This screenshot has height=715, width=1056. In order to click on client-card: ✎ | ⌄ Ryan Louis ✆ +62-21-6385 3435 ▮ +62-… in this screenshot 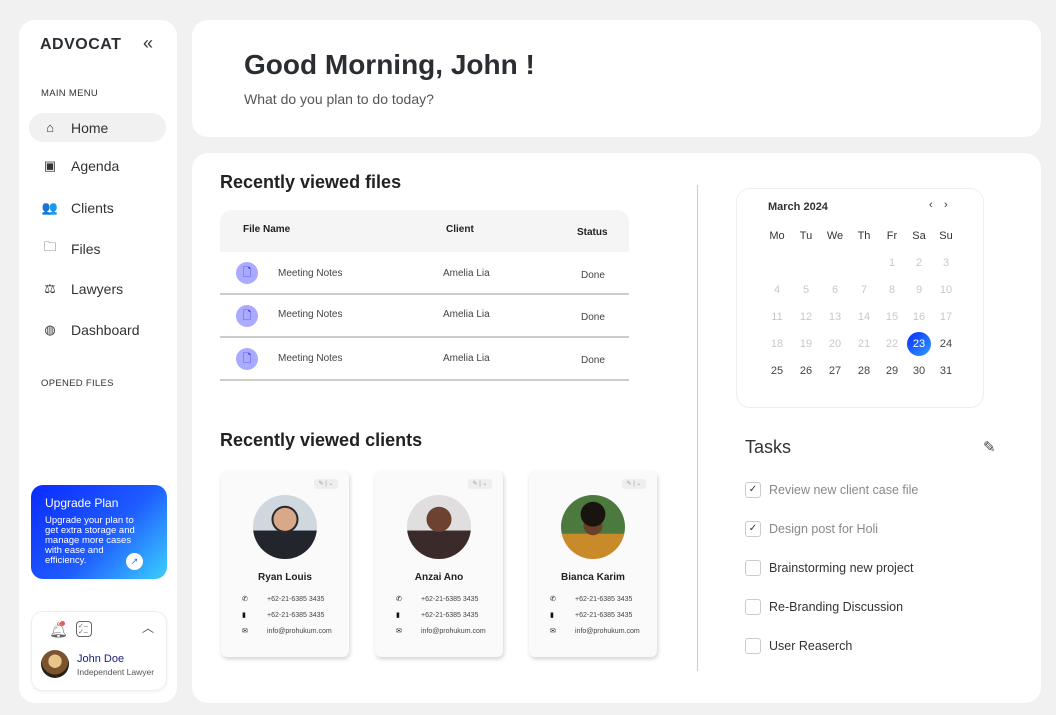, I will do `click(285, 564)`.